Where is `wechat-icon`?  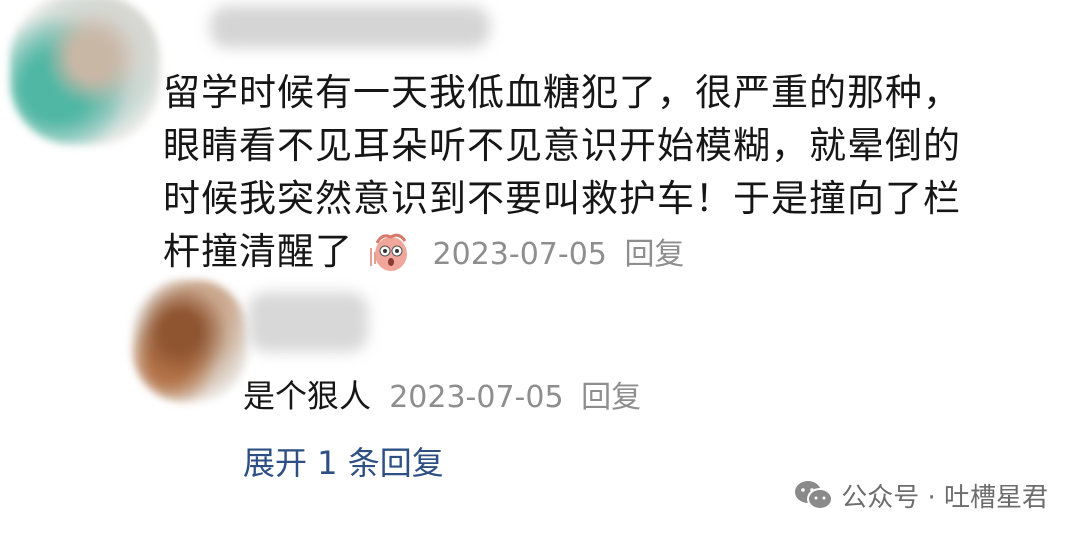 wechat-icon is located at coordinates (814, 495).